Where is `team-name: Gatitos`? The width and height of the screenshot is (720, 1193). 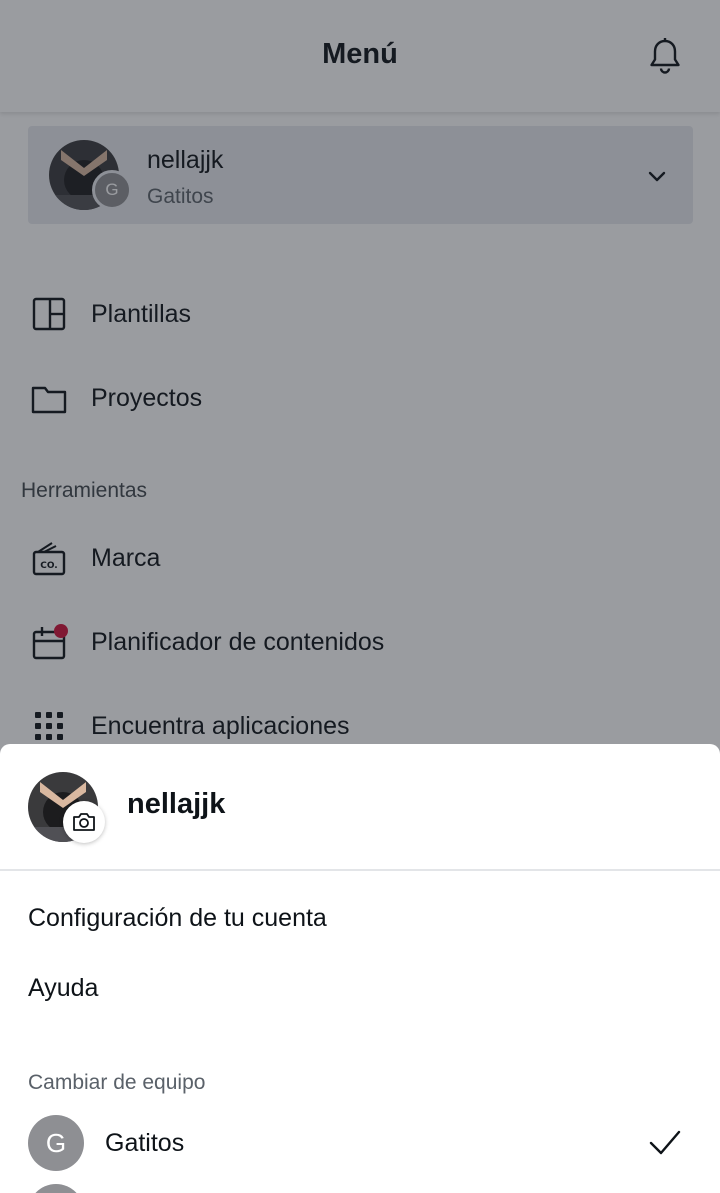
team-name: Gatitos is located at coordinates (145, 1143).